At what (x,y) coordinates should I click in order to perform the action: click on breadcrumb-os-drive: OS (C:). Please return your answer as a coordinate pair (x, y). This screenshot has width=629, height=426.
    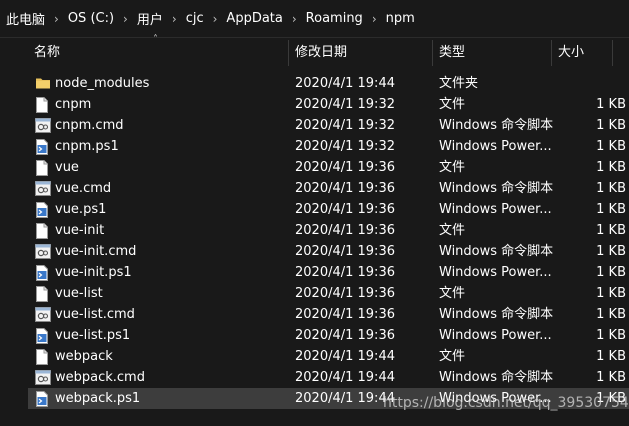
    Looking at the image, I should click on (91, 18).